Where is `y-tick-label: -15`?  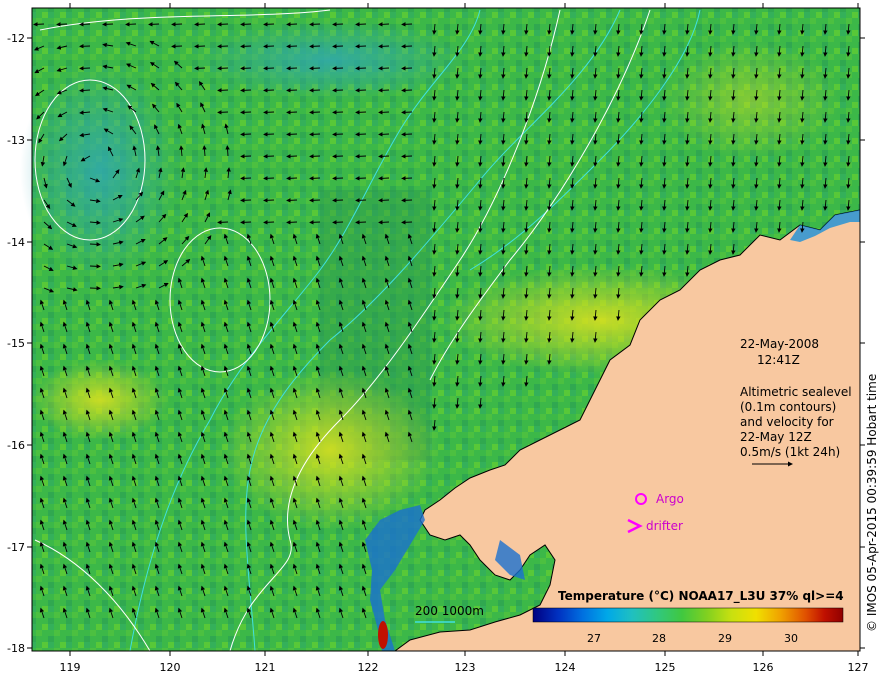
y-tick-label: -15 is located at coordinates (16, 343).